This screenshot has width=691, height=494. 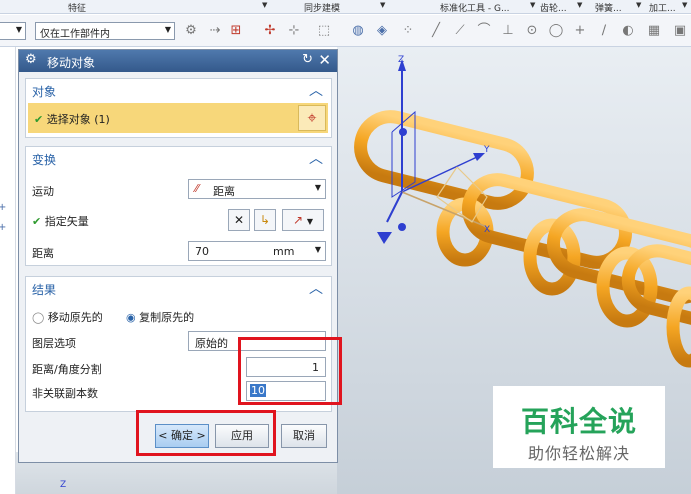 What do you see at coordinates (508, 31) in the screenshot?
I see `intersection-icon: ⊥` at bounding box center [508, 31].